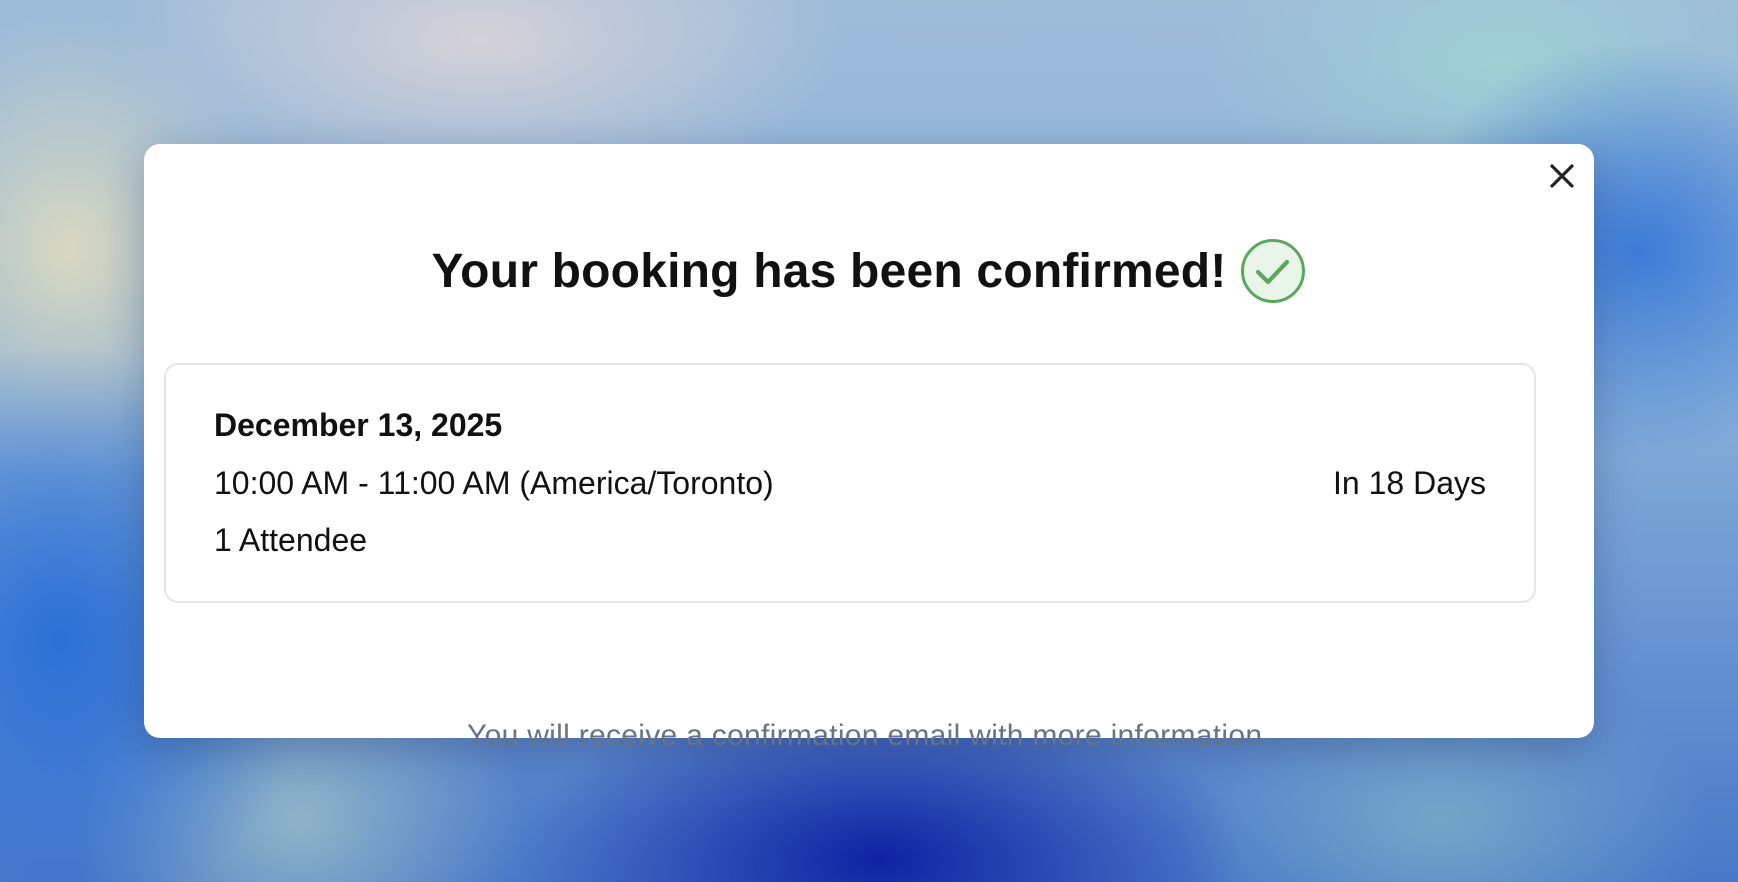  Describe the element at coordinates (829, 271) in the screenshot. I see `dialog-title: Your booking has been confirmed!` at that location.